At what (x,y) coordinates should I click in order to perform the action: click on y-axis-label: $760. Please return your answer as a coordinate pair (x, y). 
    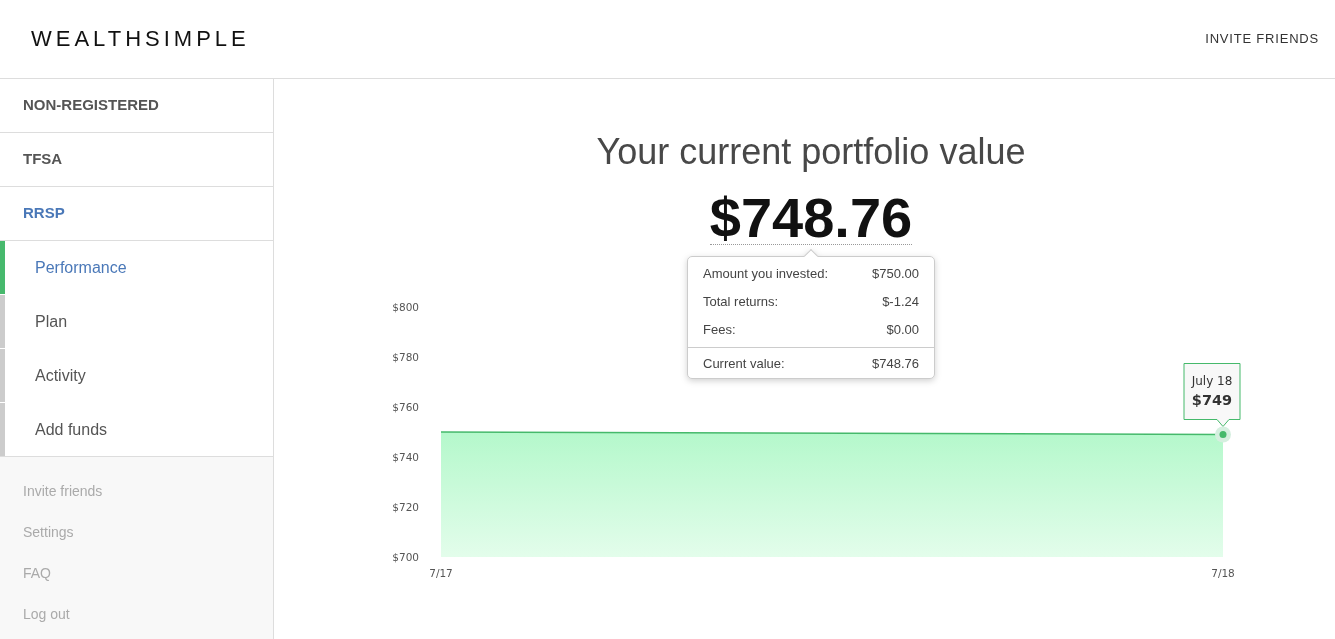
    Looking at the image, I should click on (405, 407).